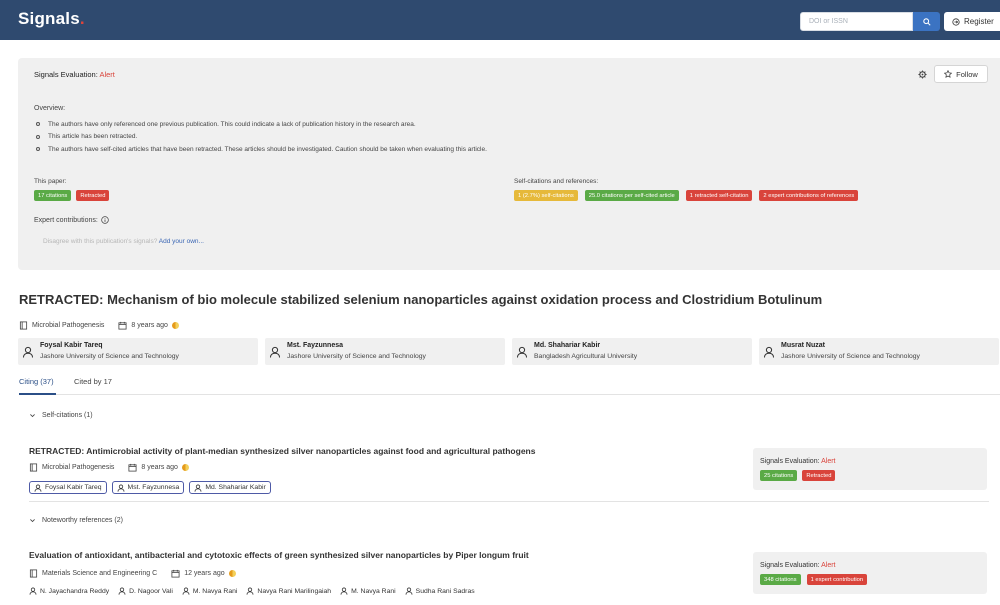 Image resolution: width=1000 pixels, height=605 pixels. What do you see at coordinates (204, 573) in the screenshot?
I see `publication-age: 12 years ago` at bounding box center [204, 573].